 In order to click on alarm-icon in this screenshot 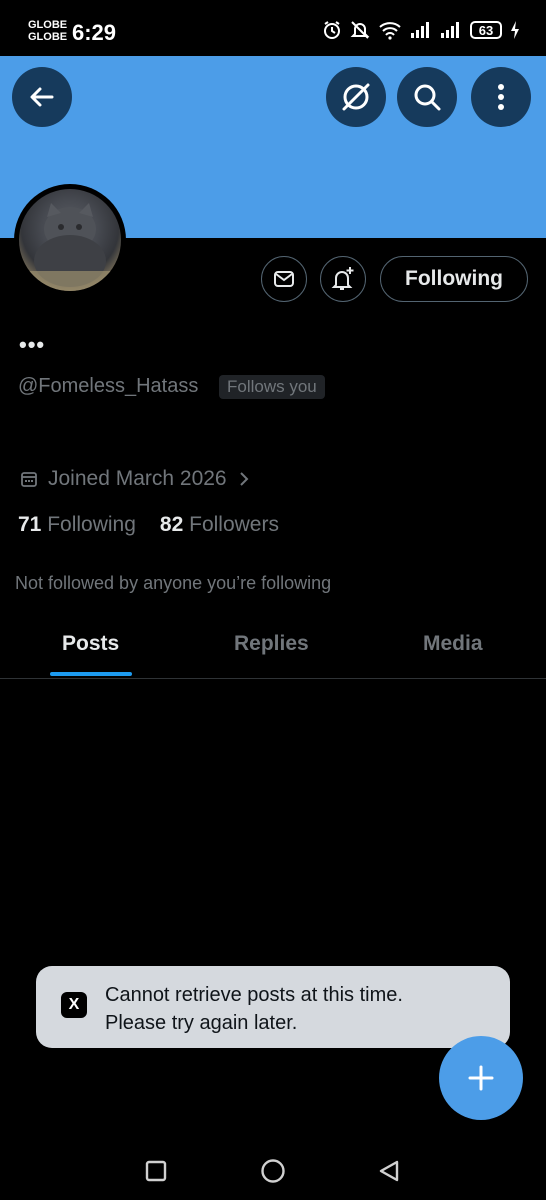, I will do `click(332, 30)`.